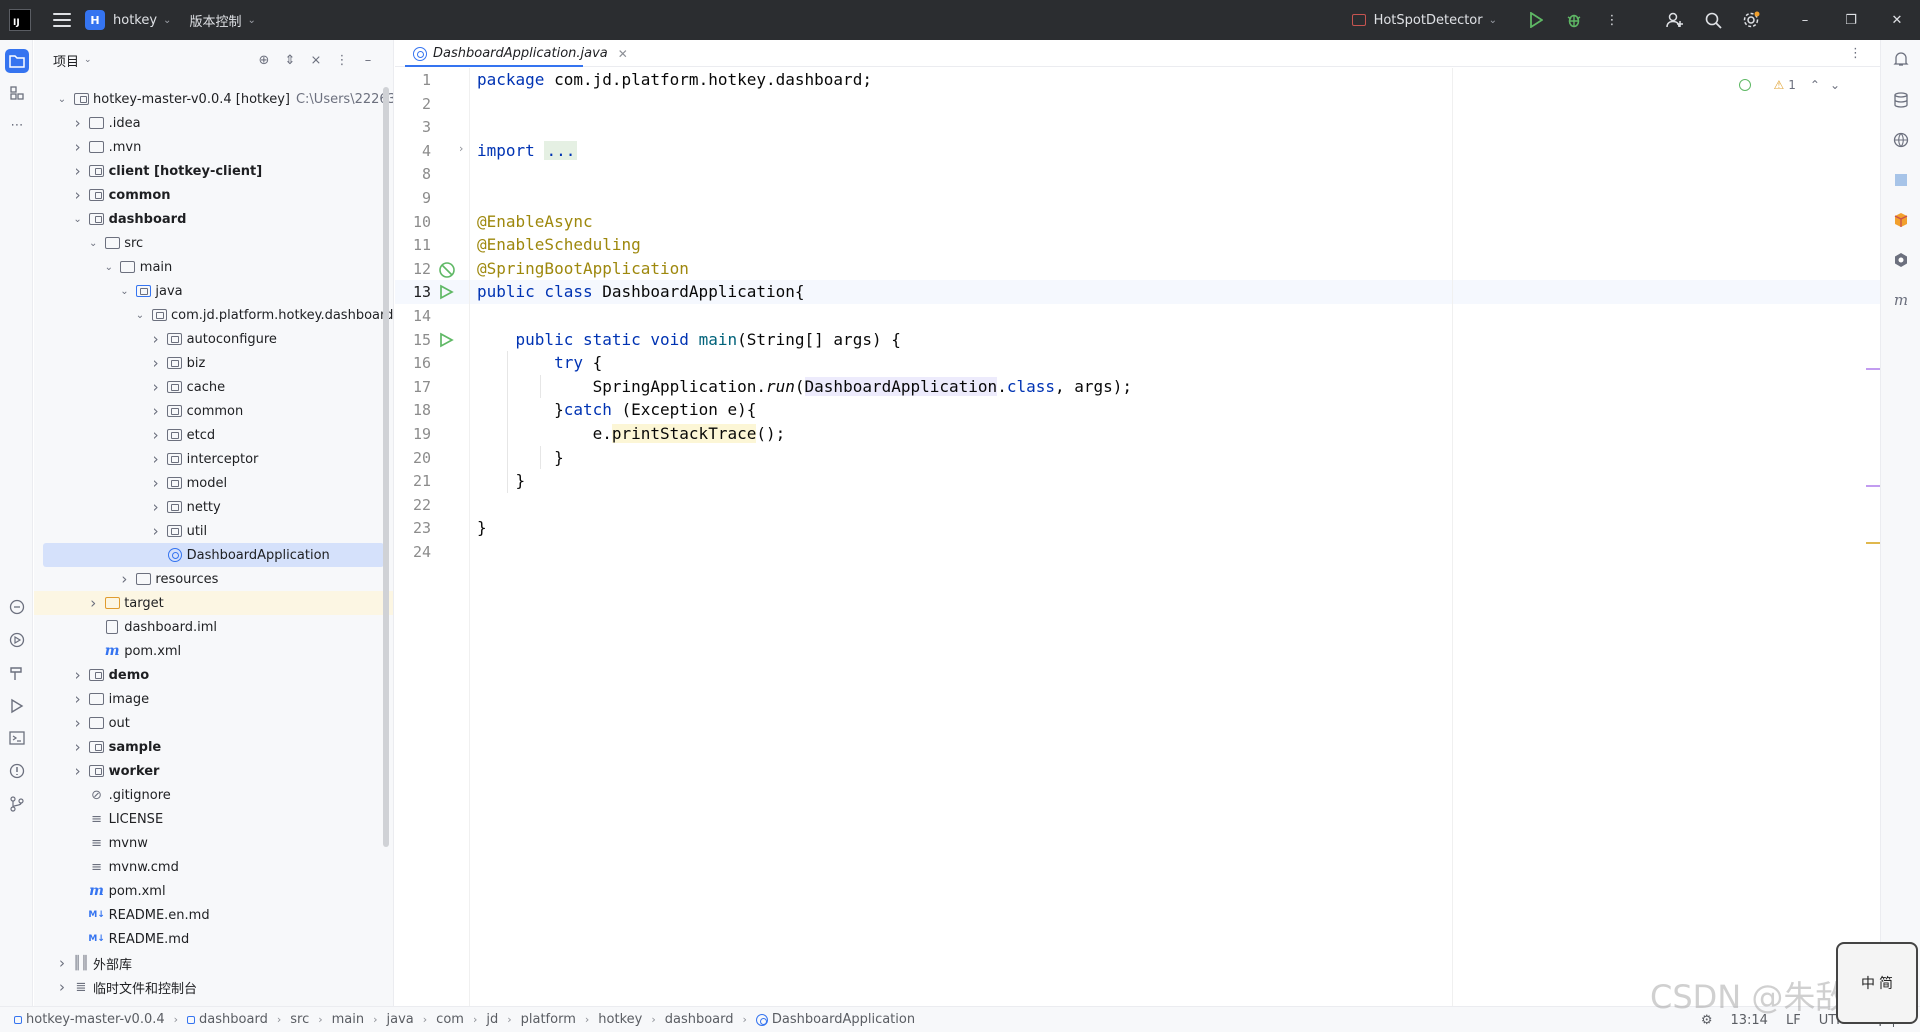  I want to click on package-cube-icon, so click(1901, 220).